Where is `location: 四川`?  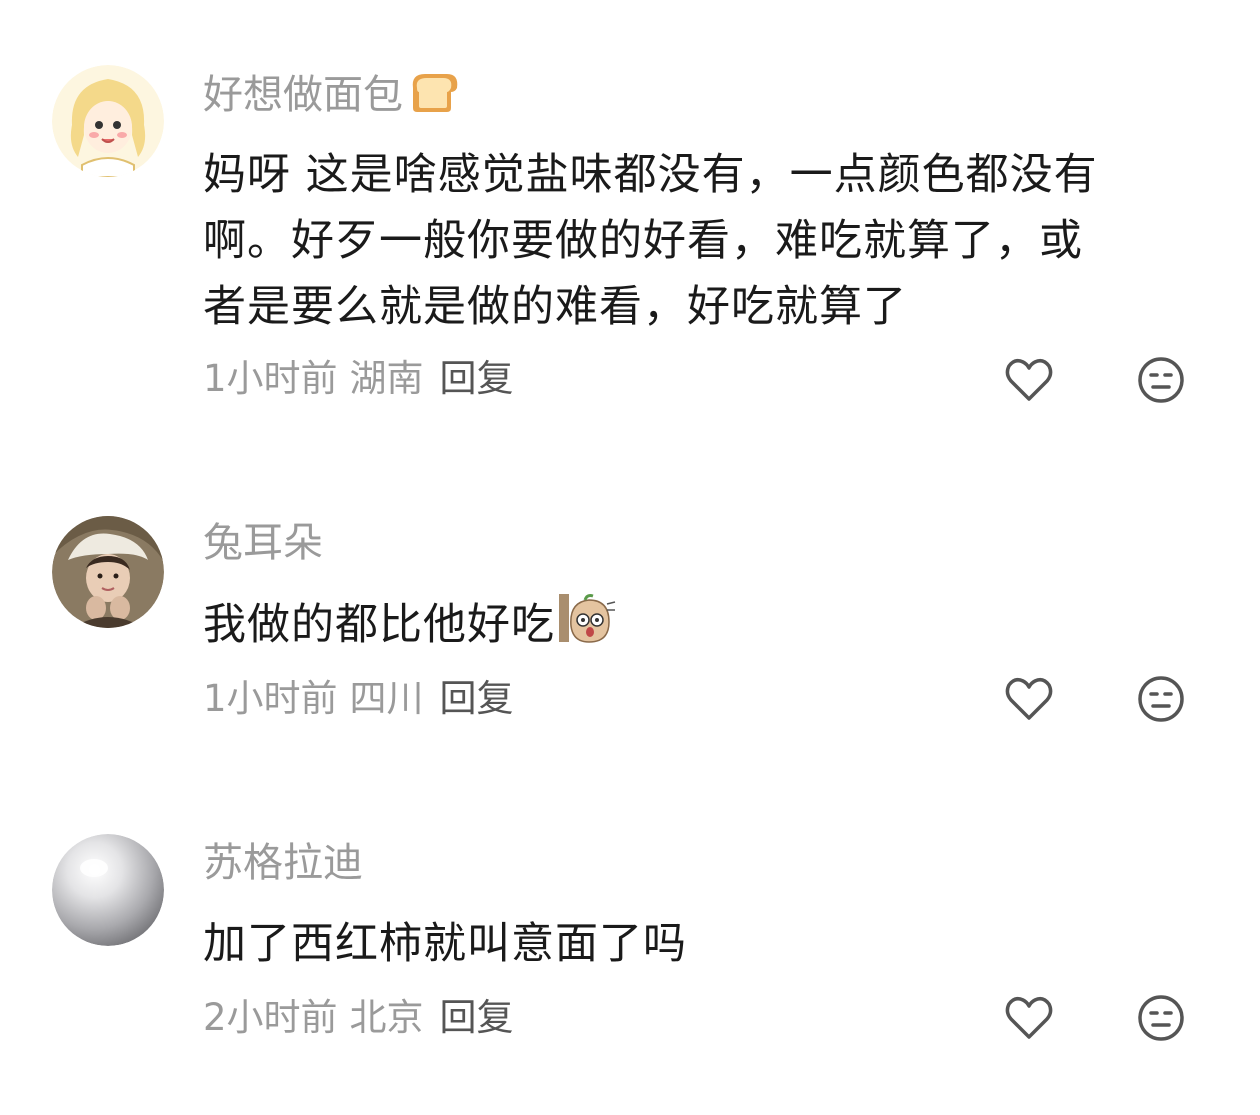
location: 四川 is located at coordinates (386, 698).